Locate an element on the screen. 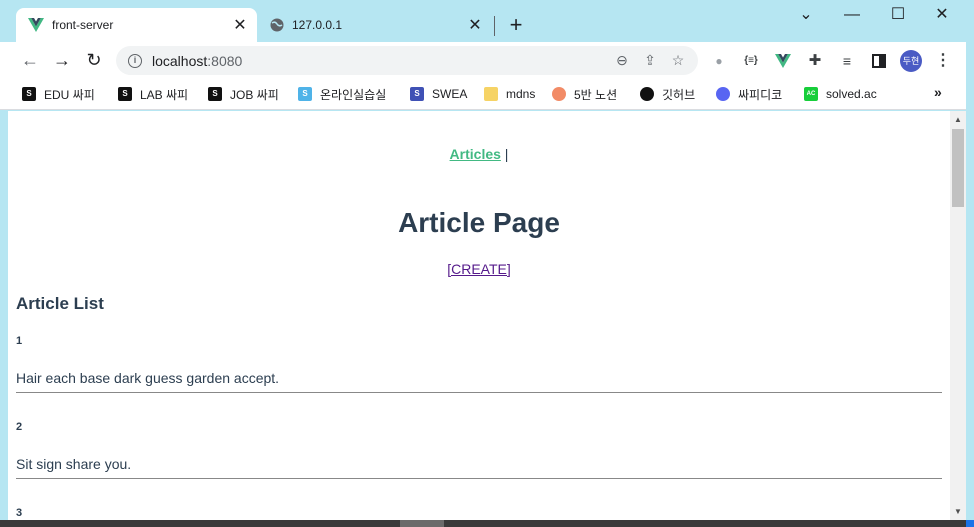 The image size is (974, 527). swea-icon: S is located at coordinates (417, 94).